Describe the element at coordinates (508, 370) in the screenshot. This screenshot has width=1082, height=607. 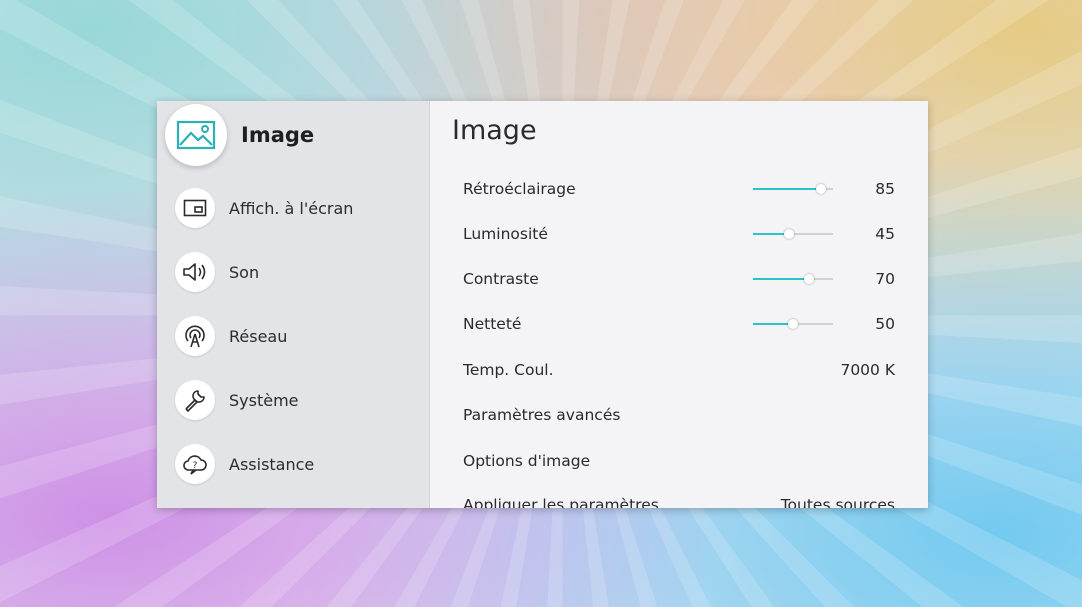
I see `setting-label: Temp. Coul.` at that location.